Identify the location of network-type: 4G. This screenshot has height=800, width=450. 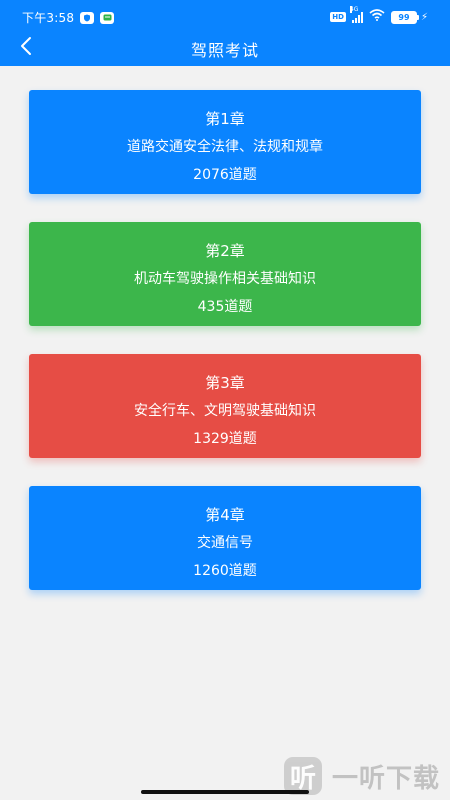
(354, 9).